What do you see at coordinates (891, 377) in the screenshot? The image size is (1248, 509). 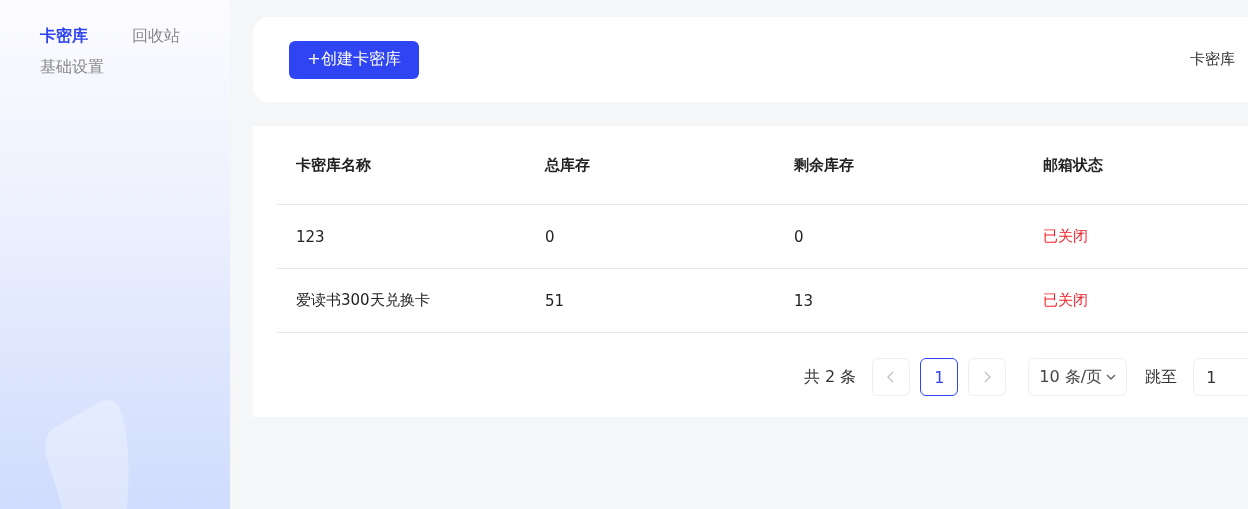 I see `chevron-left-icon` at bounding box center [891, 377].